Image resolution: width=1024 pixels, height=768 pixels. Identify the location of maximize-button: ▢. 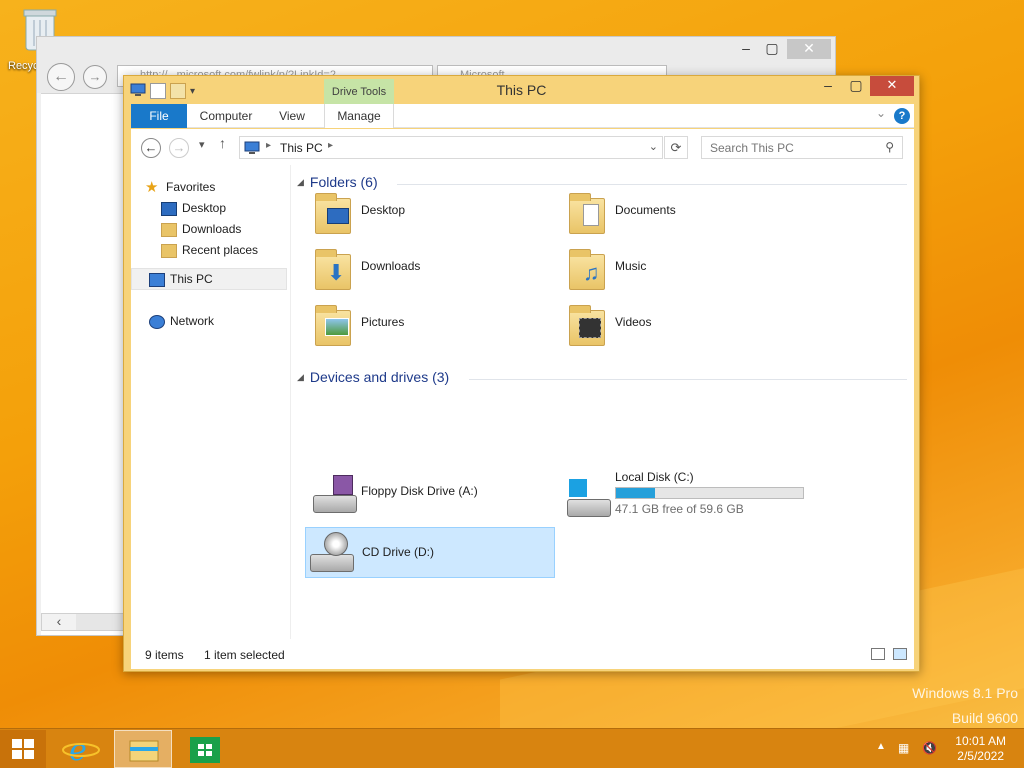
(856, 86).